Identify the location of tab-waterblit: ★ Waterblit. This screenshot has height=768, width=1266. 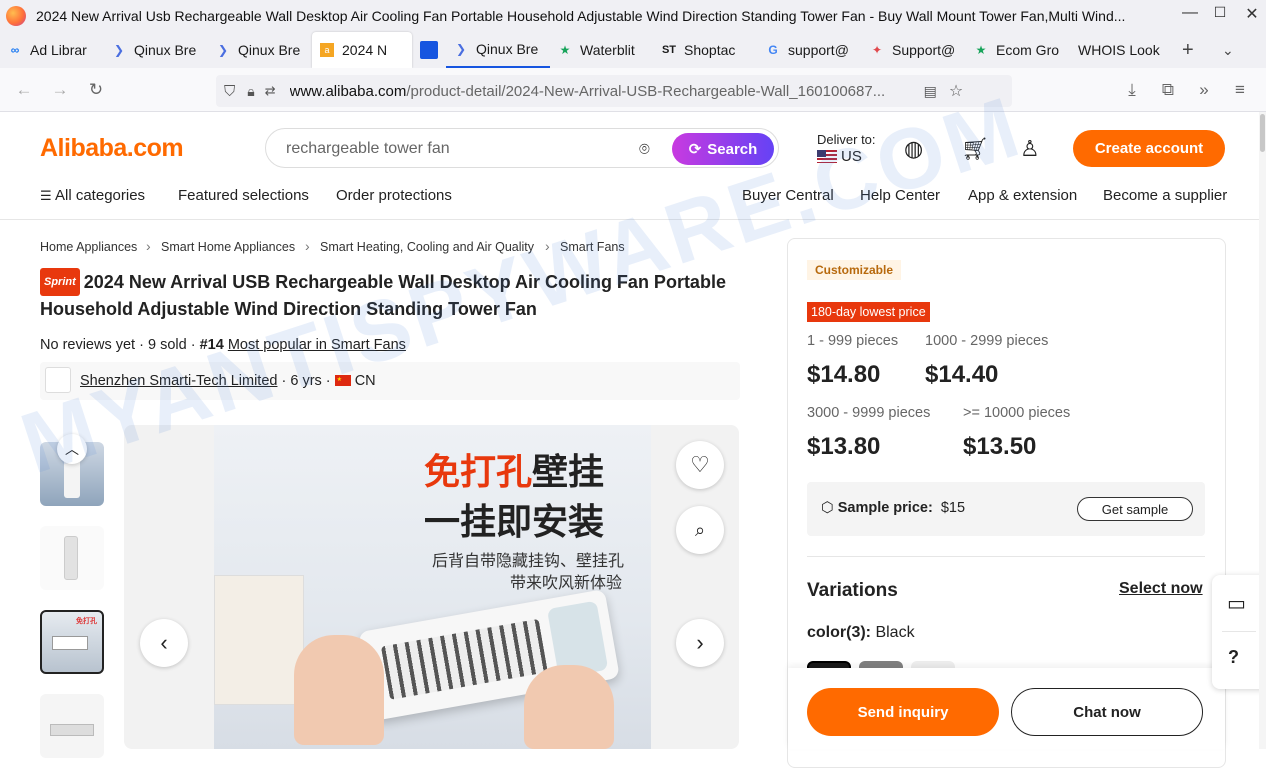
(602, 50).